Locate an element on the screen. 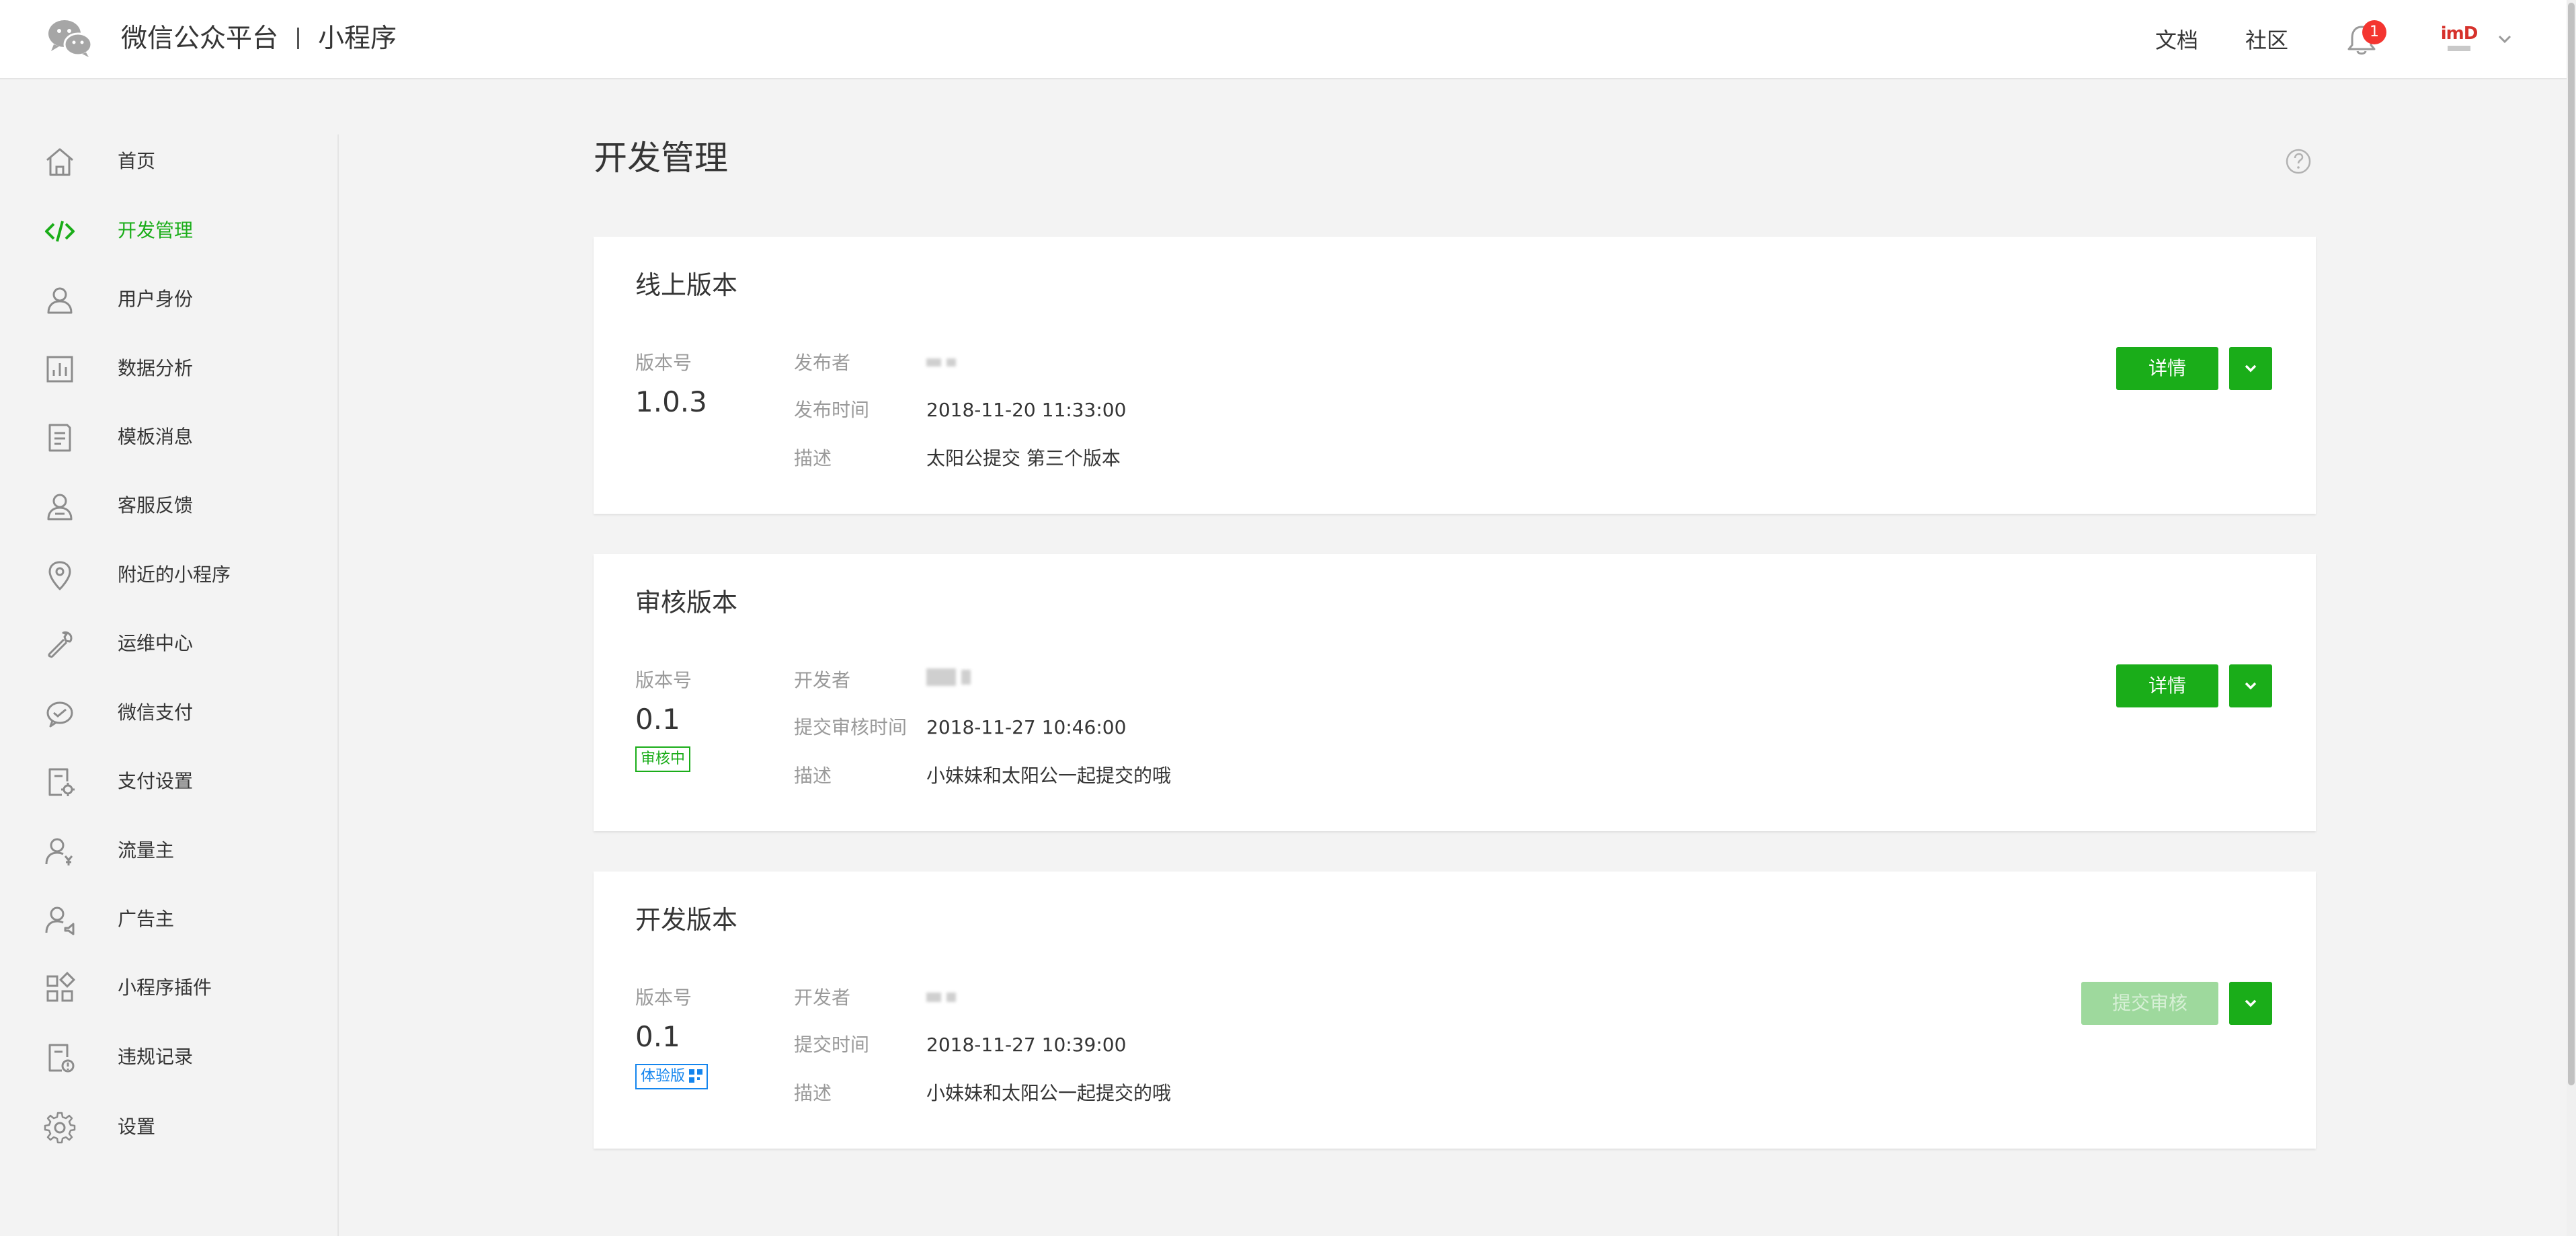  sidebar-item-label: 模板消息 is located at coordinates (156, 437).